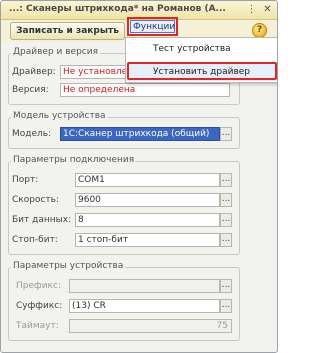 Image resolution: width=320 pixels, height=353 pixels. What do you see at coordinates (144, 306) in the screenshot?
I see `suffix-field: (13) CR` at bounding box center [144, 306].